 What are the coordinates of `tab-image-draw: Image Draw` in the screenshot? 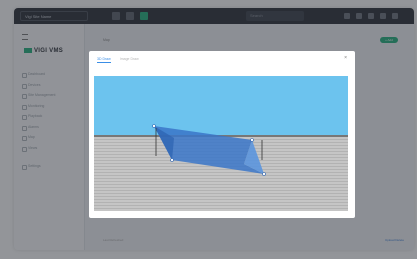 It's located at (129, 59).